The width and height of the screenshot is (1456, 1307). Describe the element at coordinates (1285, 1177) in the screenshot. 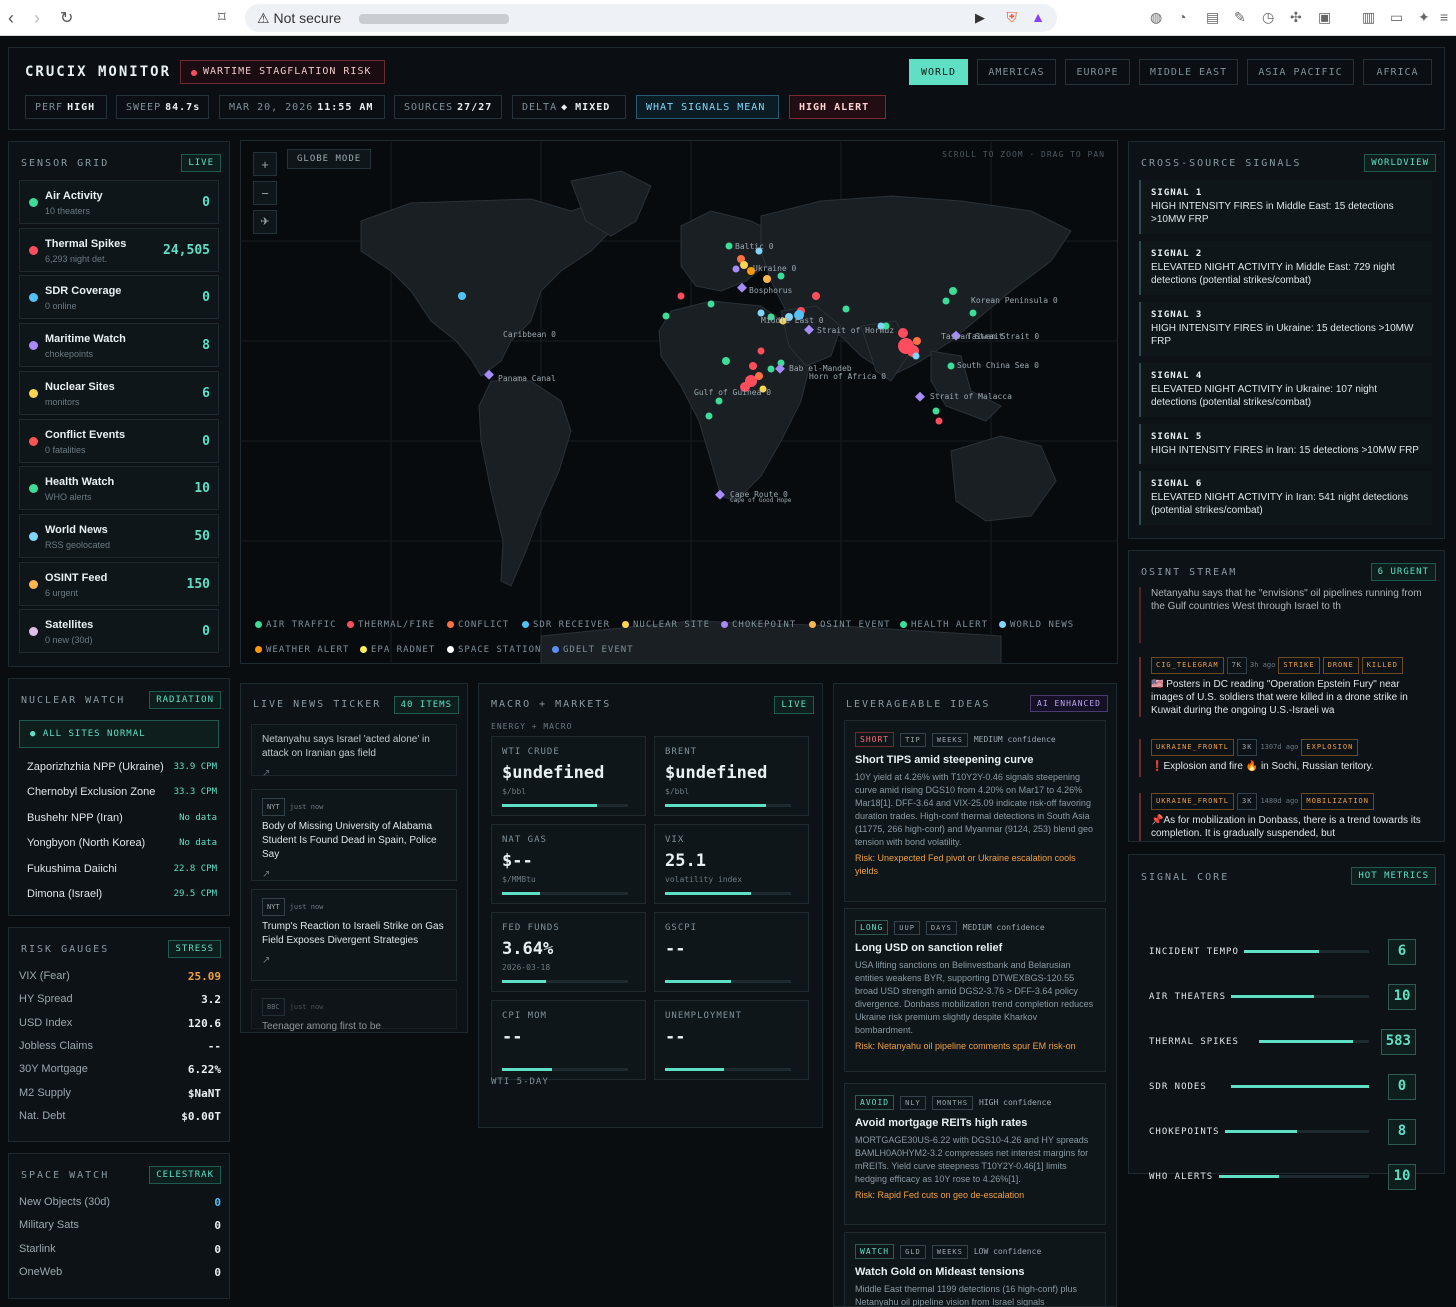

I see `signal-core-row: WHO ALERTS 10` at that location.